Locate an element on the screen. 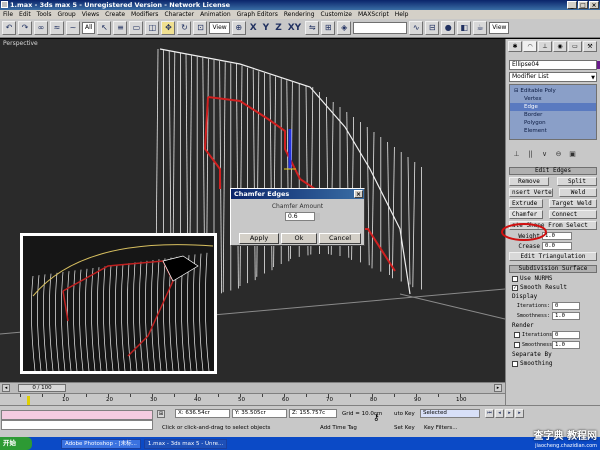 This screenshot has width=600, height=450. start-button: 开始 is located at coordinates (16, 443).